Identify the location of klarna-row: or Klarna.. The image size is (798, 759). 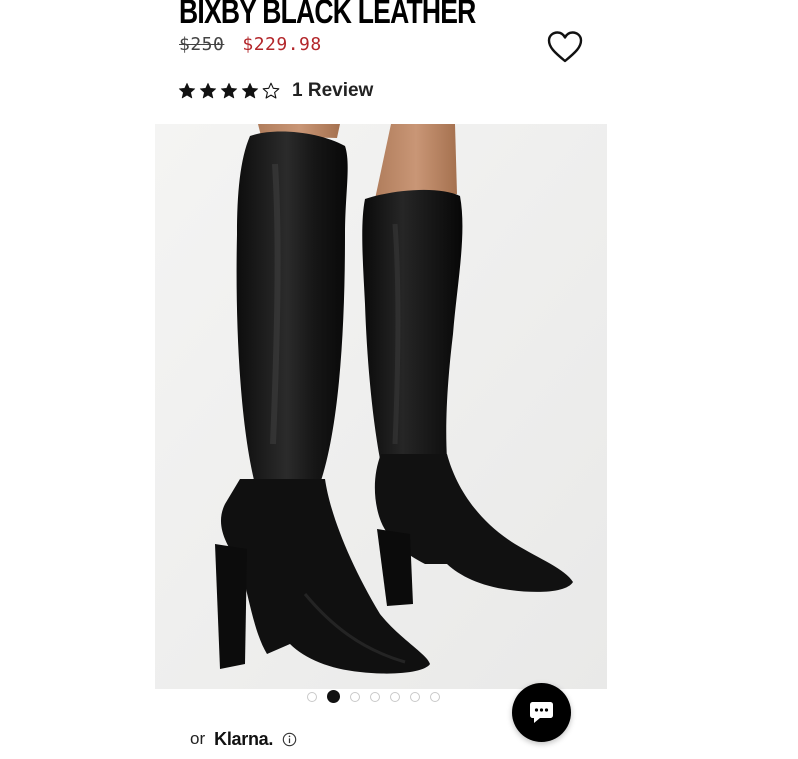
(243, 739).